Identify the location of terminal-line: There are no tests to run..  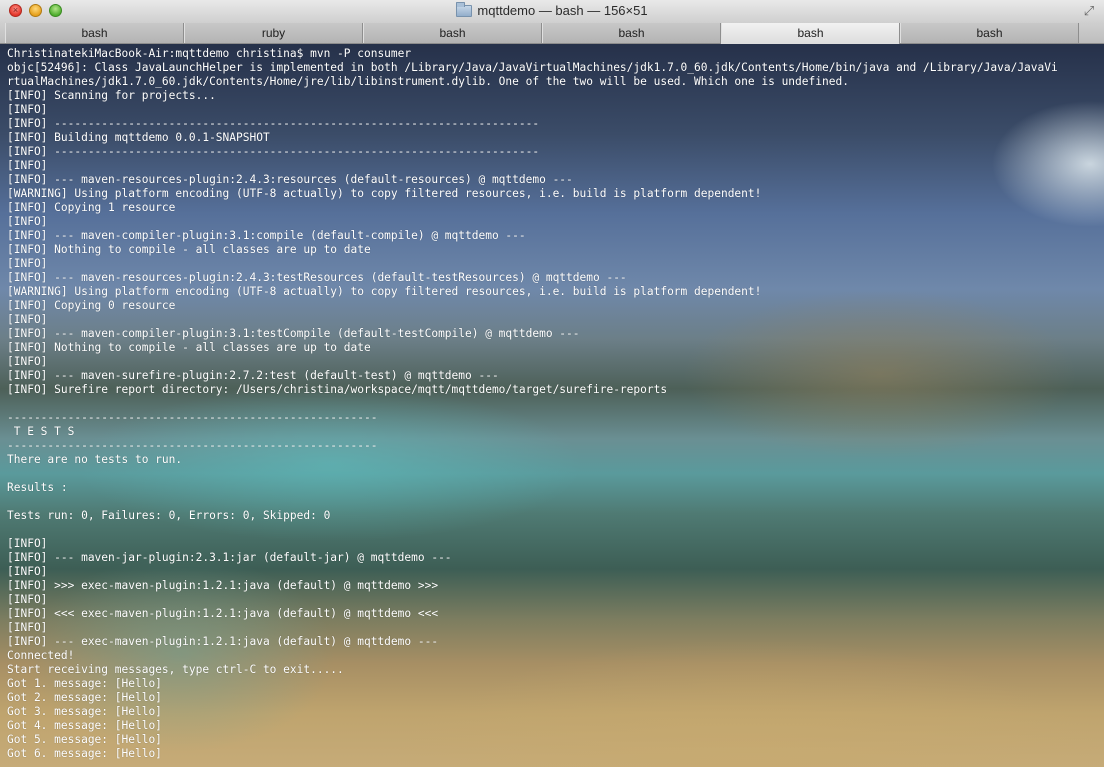
(95, 459).